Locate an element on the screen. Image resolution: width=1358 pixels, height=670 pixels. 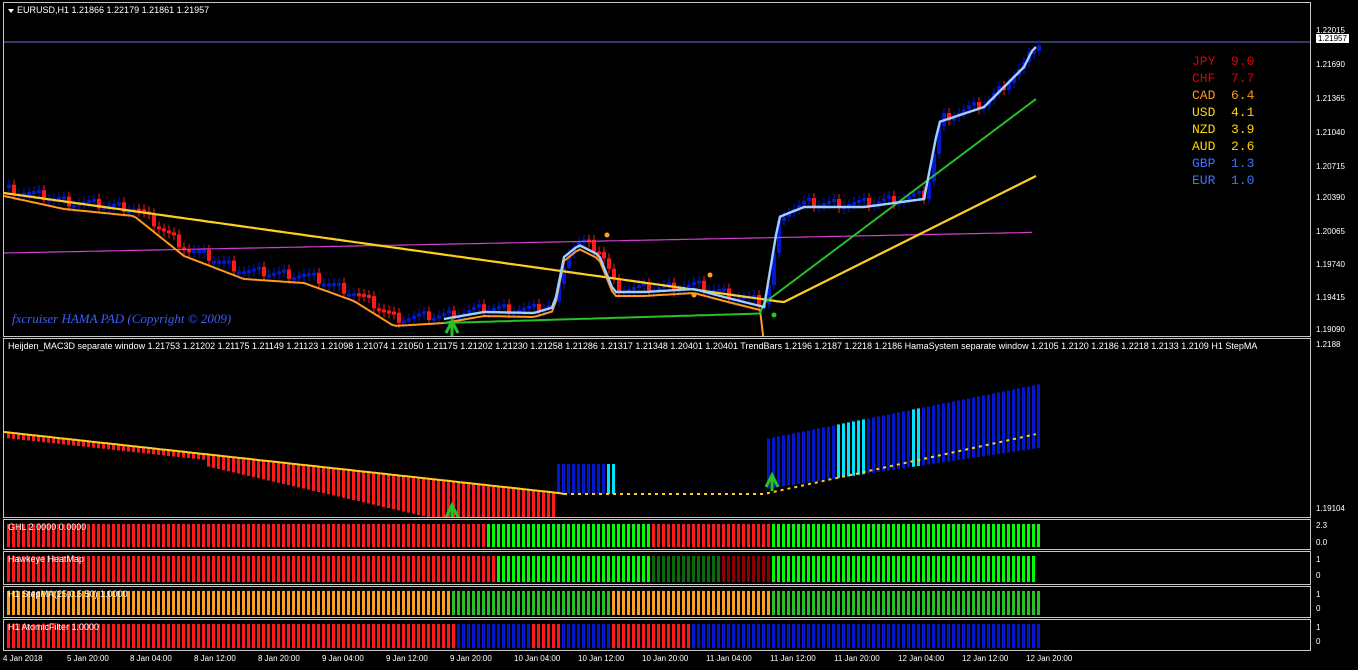
atomic-pane: H1 AtomicFilter 1.0000 is located at coordinates (657, 635).